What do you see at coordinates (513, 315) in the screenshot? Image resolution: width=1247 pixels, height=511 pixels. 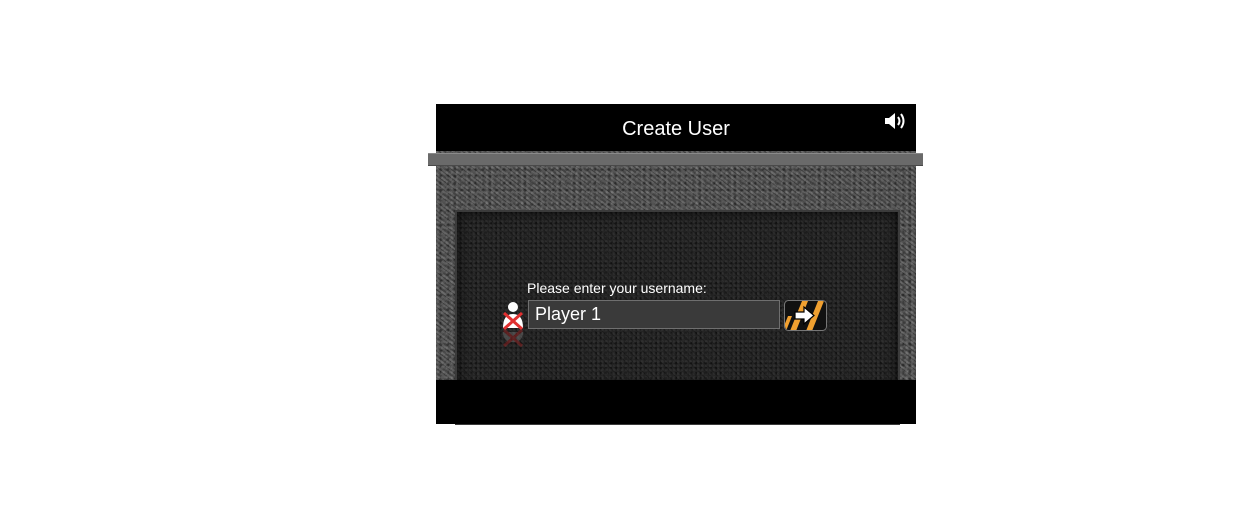 I see `user-remove-icon` at bounding box center [513, 315].